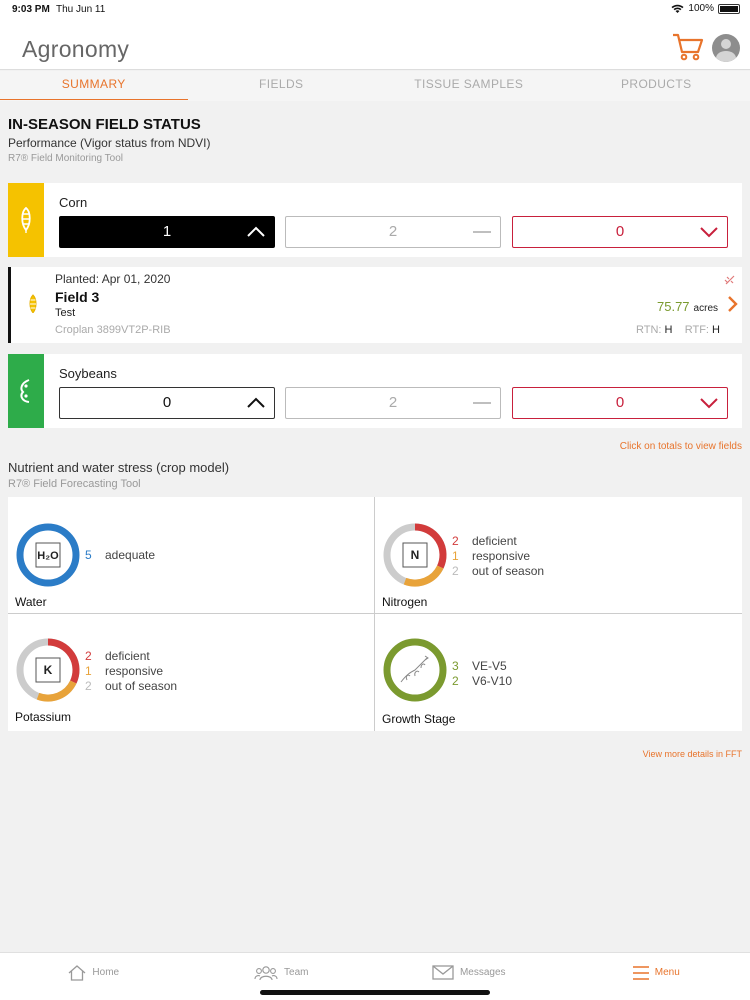 This screenshot has height=1000, width=750. What do you see at coordinates (489, 666) in the screenshot?
I see `stage1-label: VE-V5` at bounding box center [489, 666].